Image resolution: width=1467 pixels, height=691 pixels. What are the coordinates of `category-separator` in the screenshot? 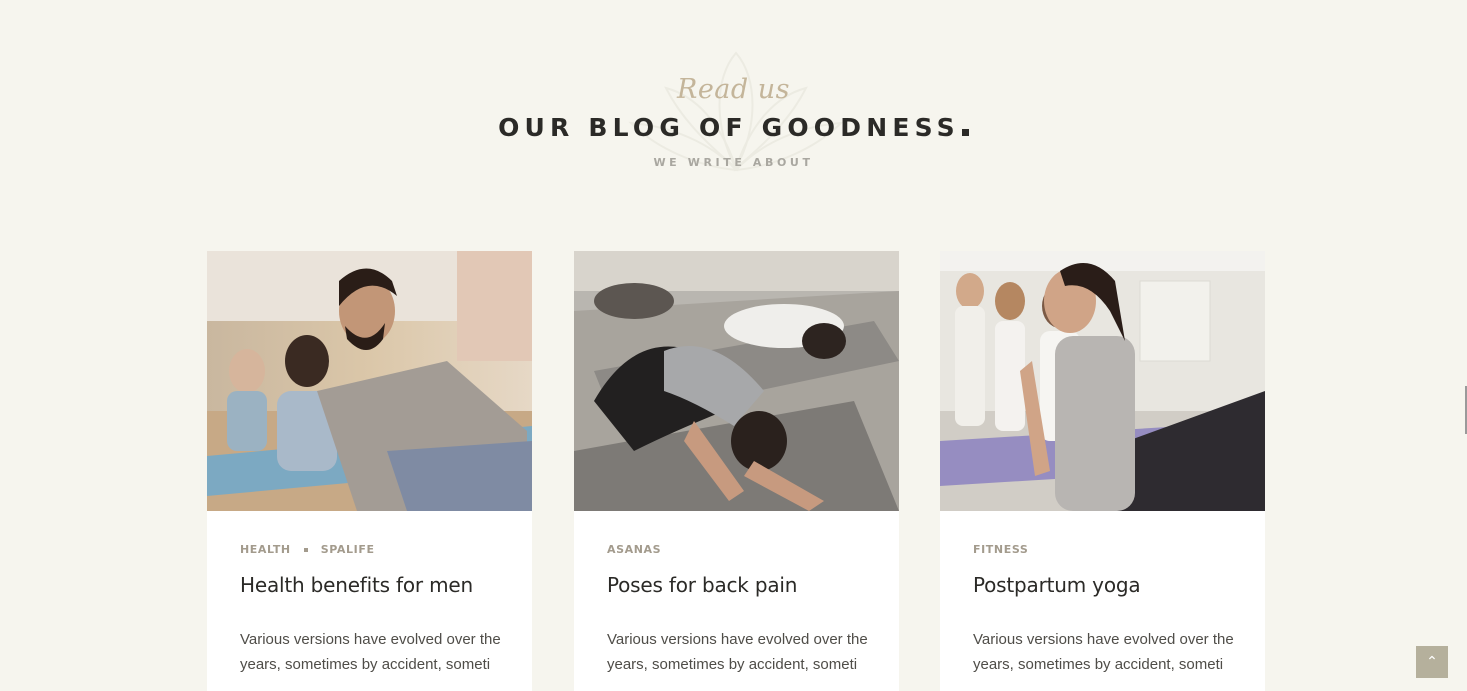 It's located at (305, 549).